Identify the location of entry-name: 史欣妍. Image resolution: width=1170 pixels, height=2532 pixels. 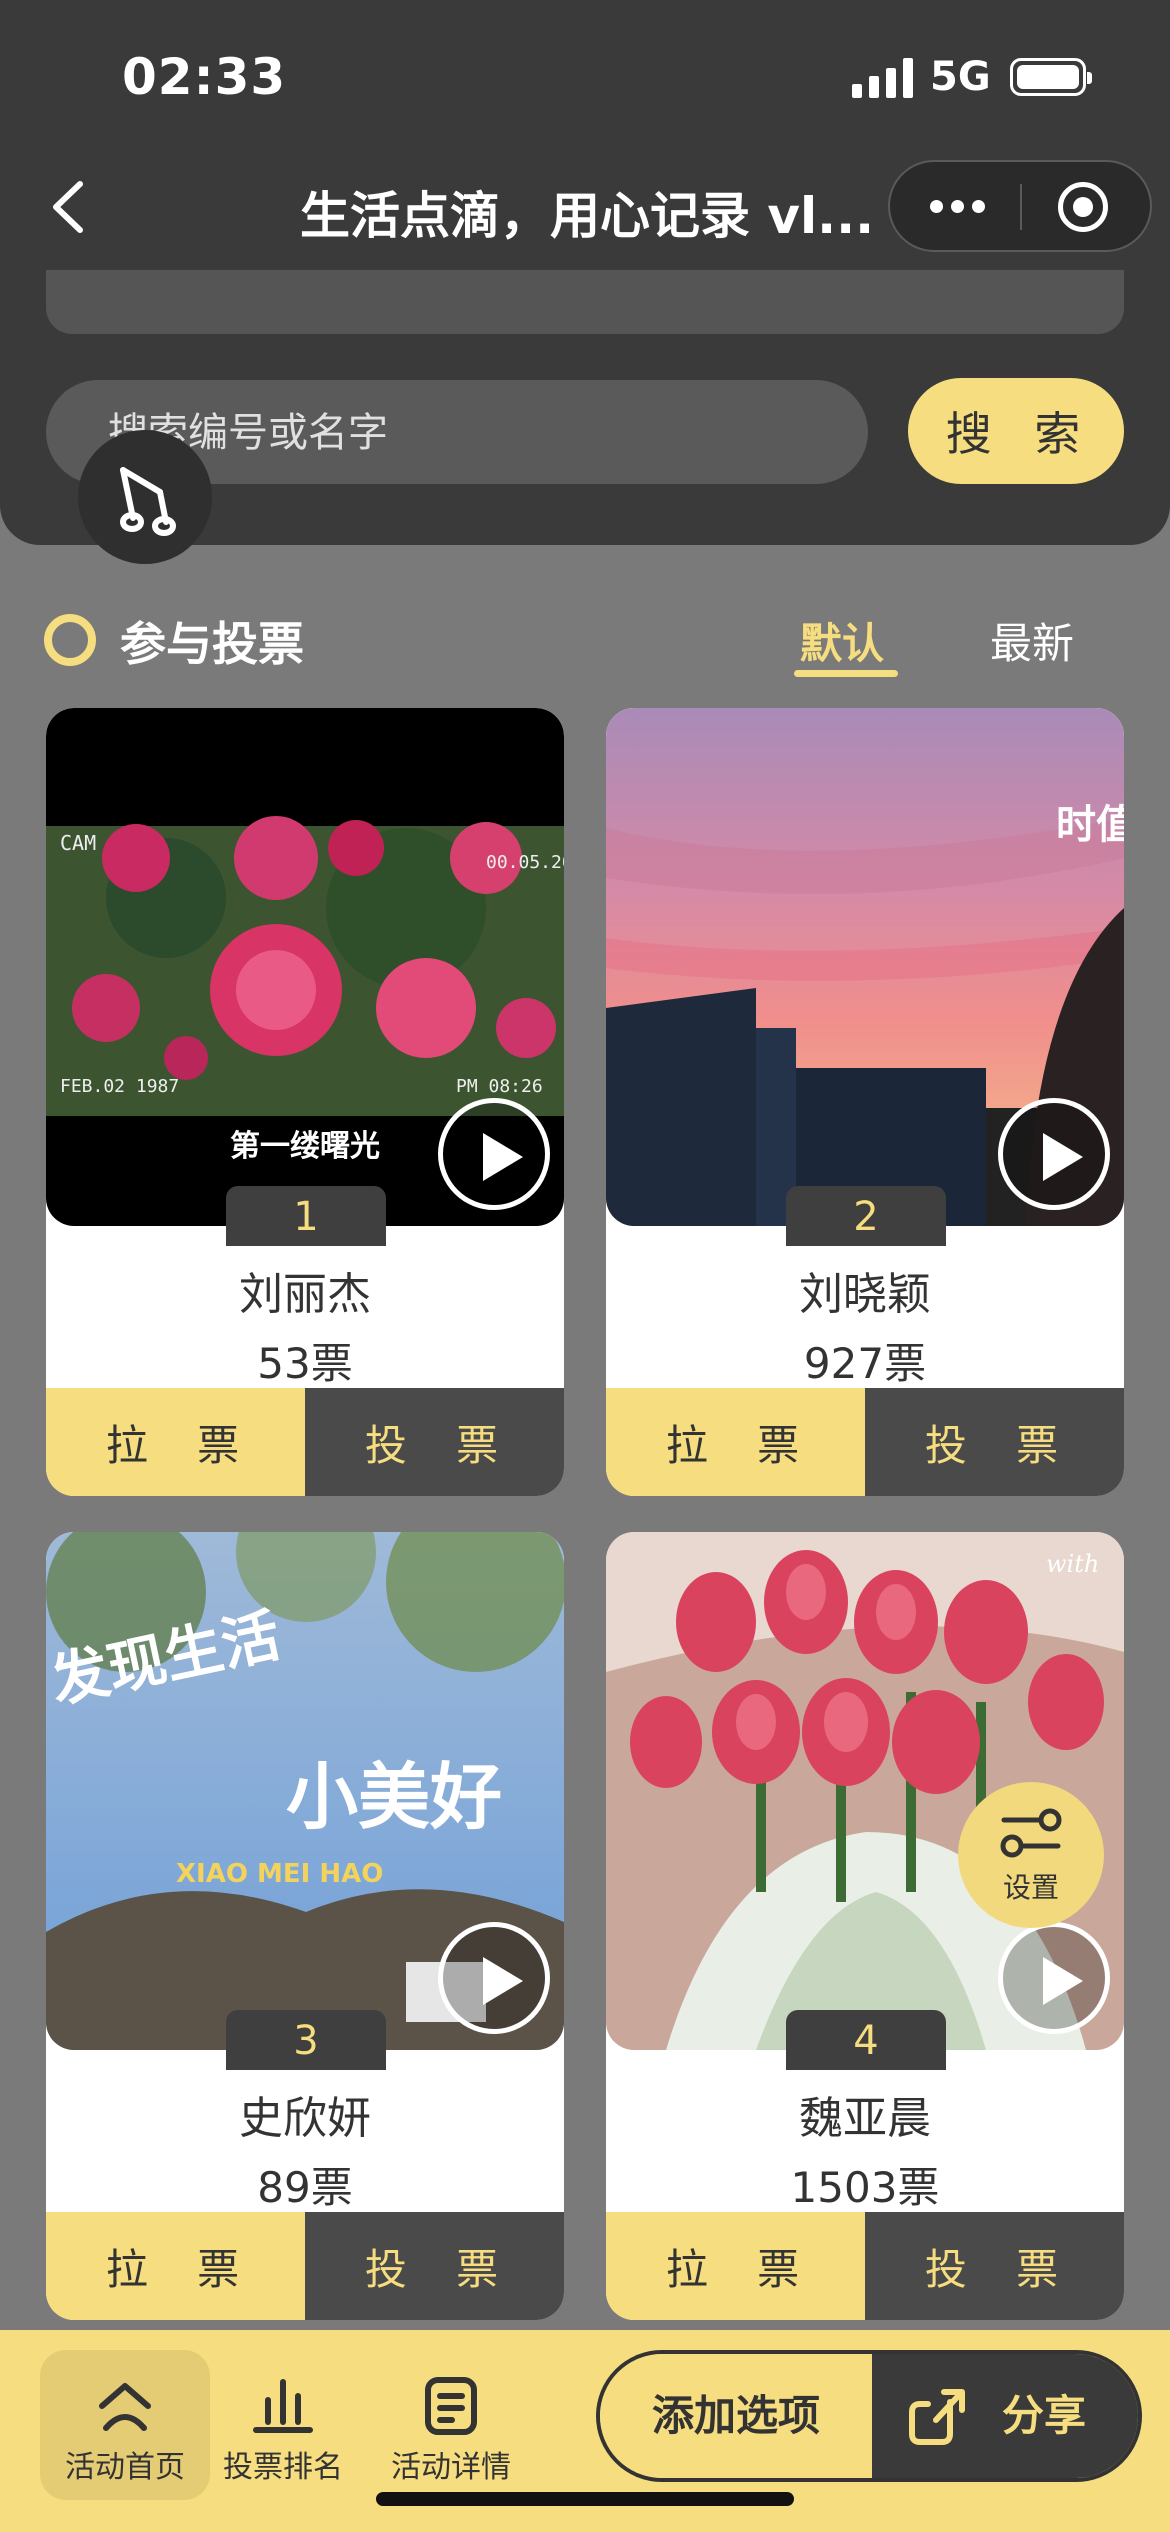
(305, 2118).